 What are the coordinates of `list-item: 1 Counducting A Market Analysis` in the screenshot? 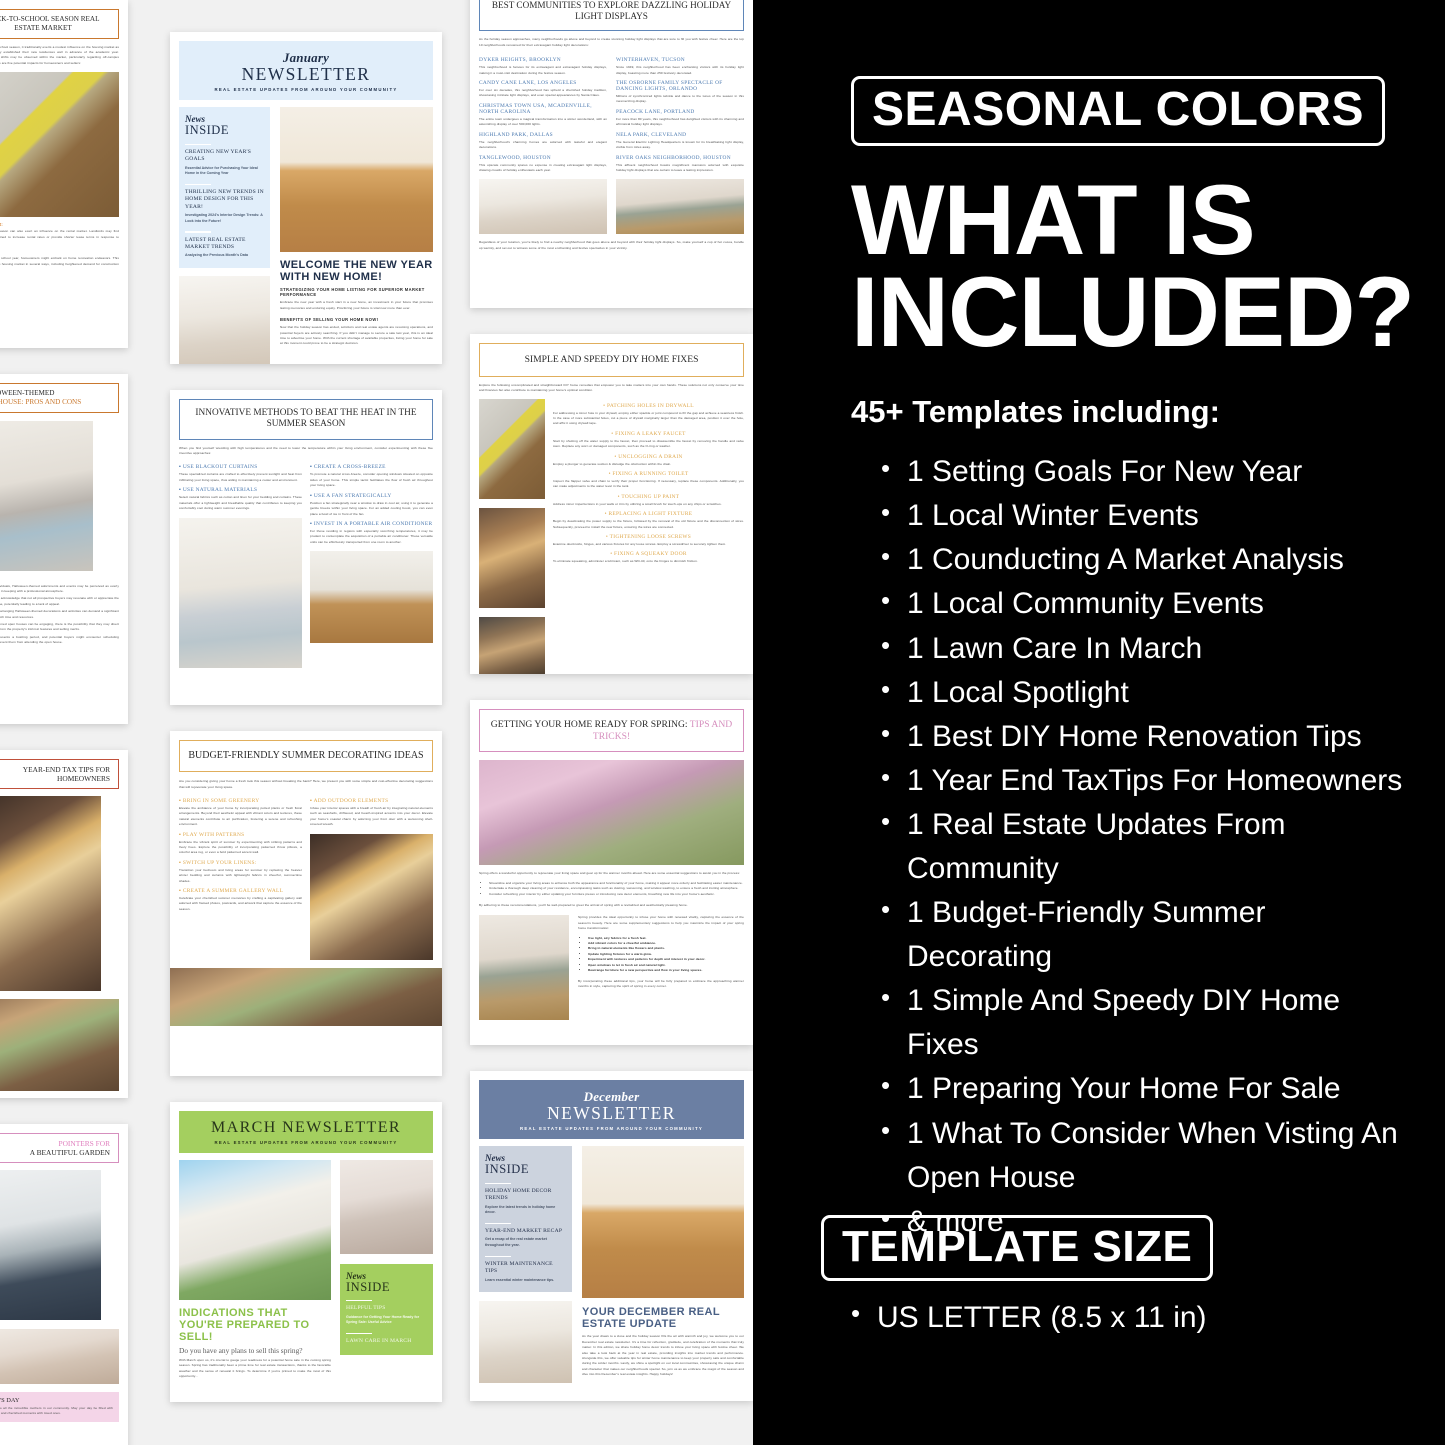 It's located at (1148, 559).